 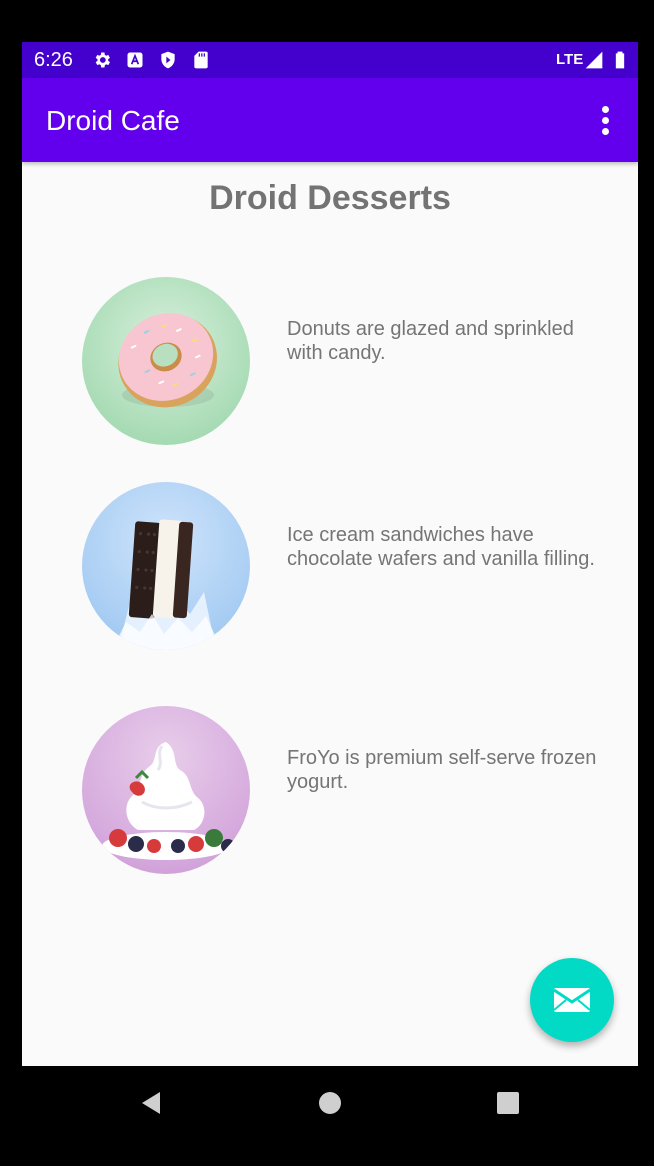 What do you see at coordinates (330, 120) in the screenshot?
I see `app-bar: Droid Cafe` at bounding box center [330, 120].